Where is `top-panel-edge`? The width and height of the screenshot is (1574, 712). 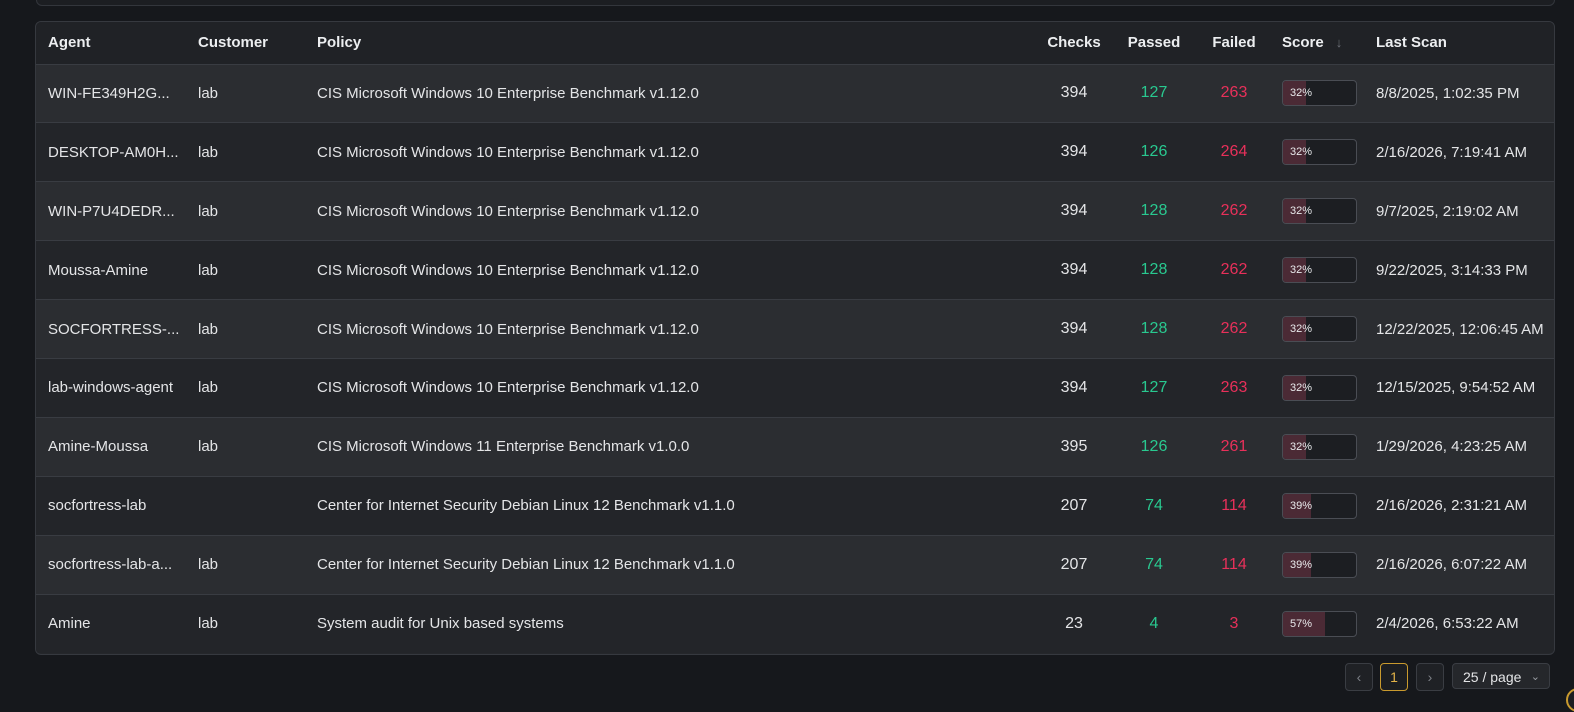 top-panel-edge is located at coordinates (795, 3).